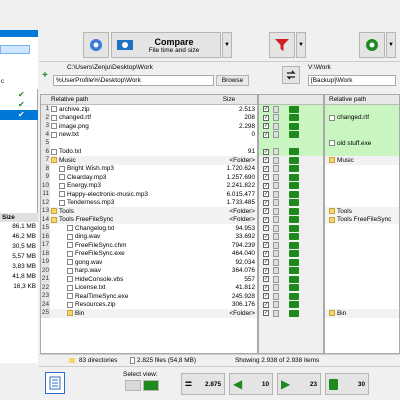 This screenshot has height=400, width=400. Describe the element at coordinates (149, 245) in the screenshot. I see `table-row: 17 FreeFileSync.chm 794.239` at that location.